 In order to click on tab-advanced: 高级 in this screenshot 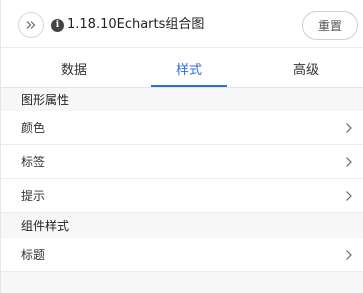, I will do `click(306, 68)`.